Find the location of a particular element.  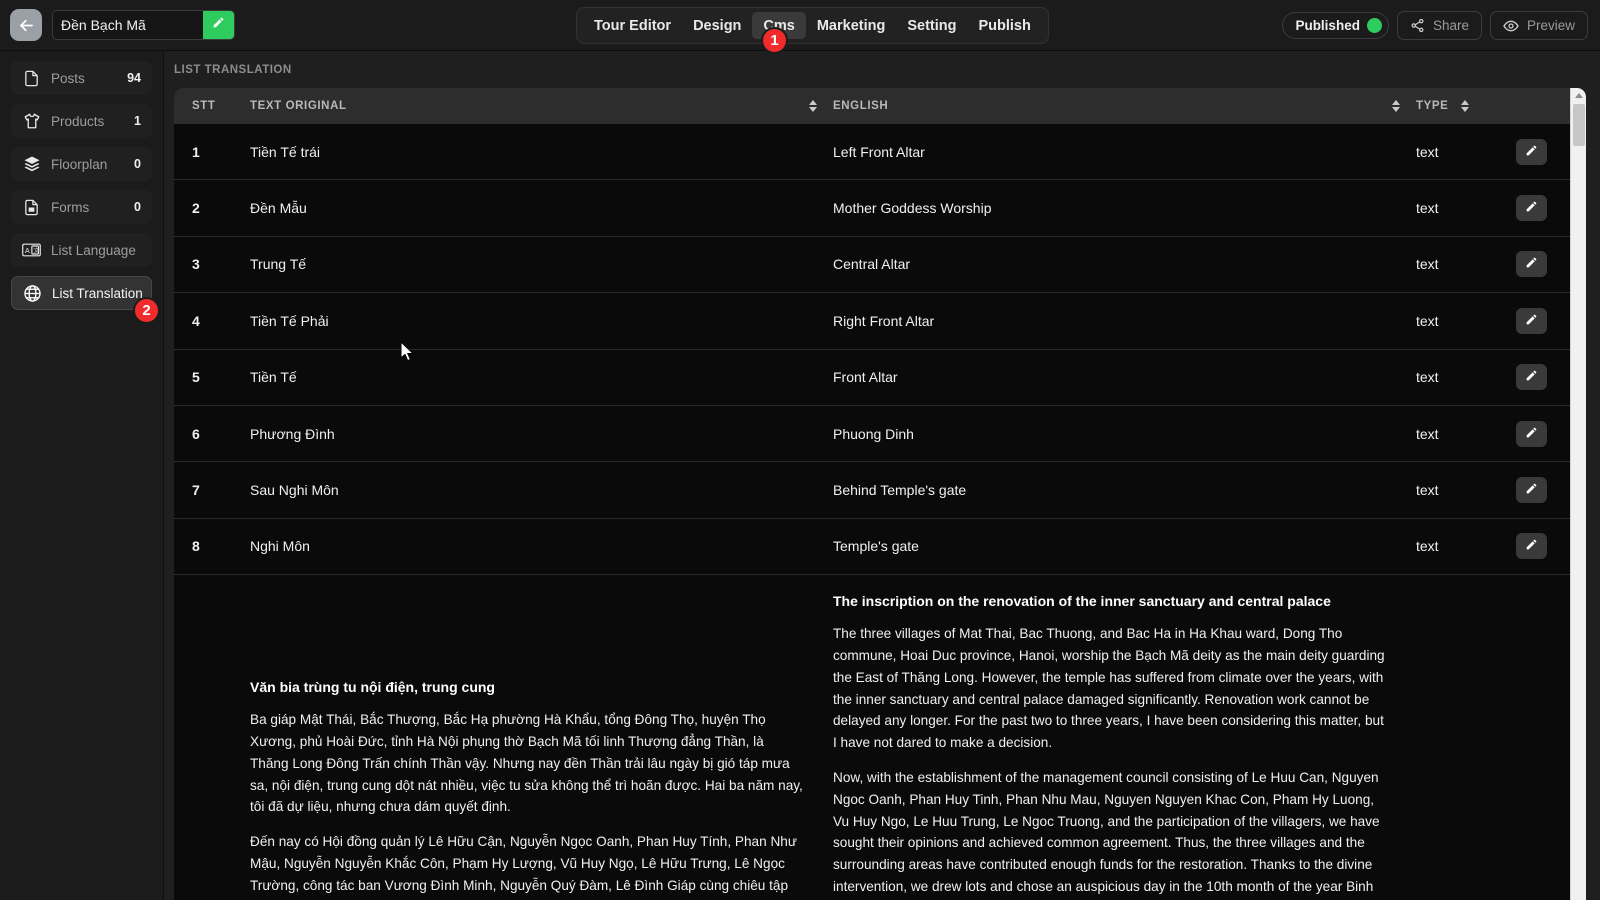

column-header-type: TYPE is located at coordinates (1466, 106).